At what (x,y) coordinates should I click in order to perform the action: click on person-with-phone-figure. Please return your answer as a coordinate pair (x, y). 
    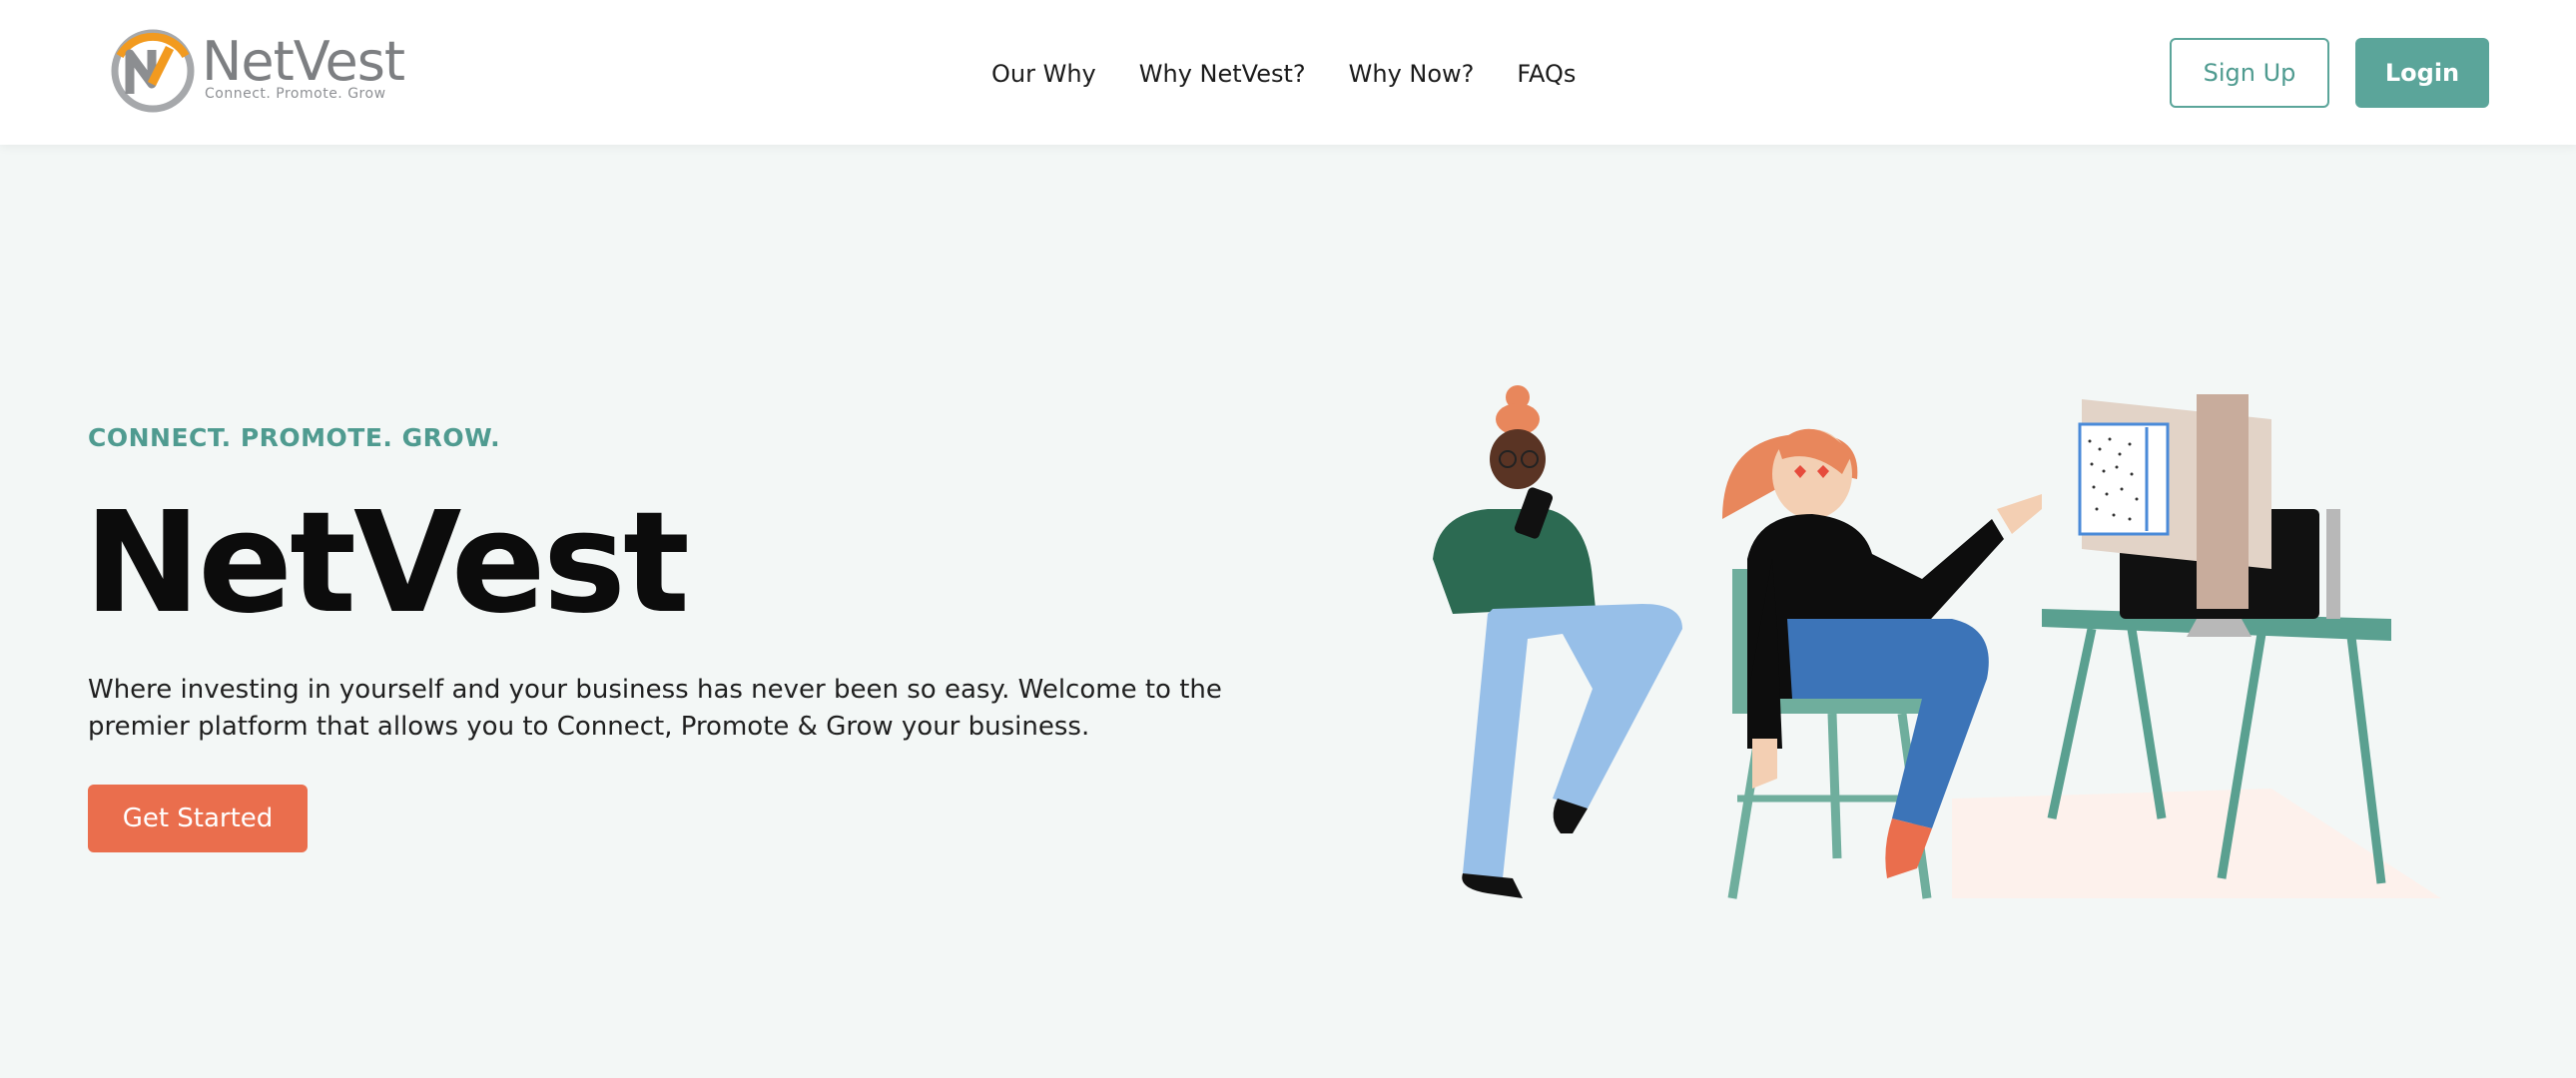
    Looking at the image, I should click on (1557, 641).